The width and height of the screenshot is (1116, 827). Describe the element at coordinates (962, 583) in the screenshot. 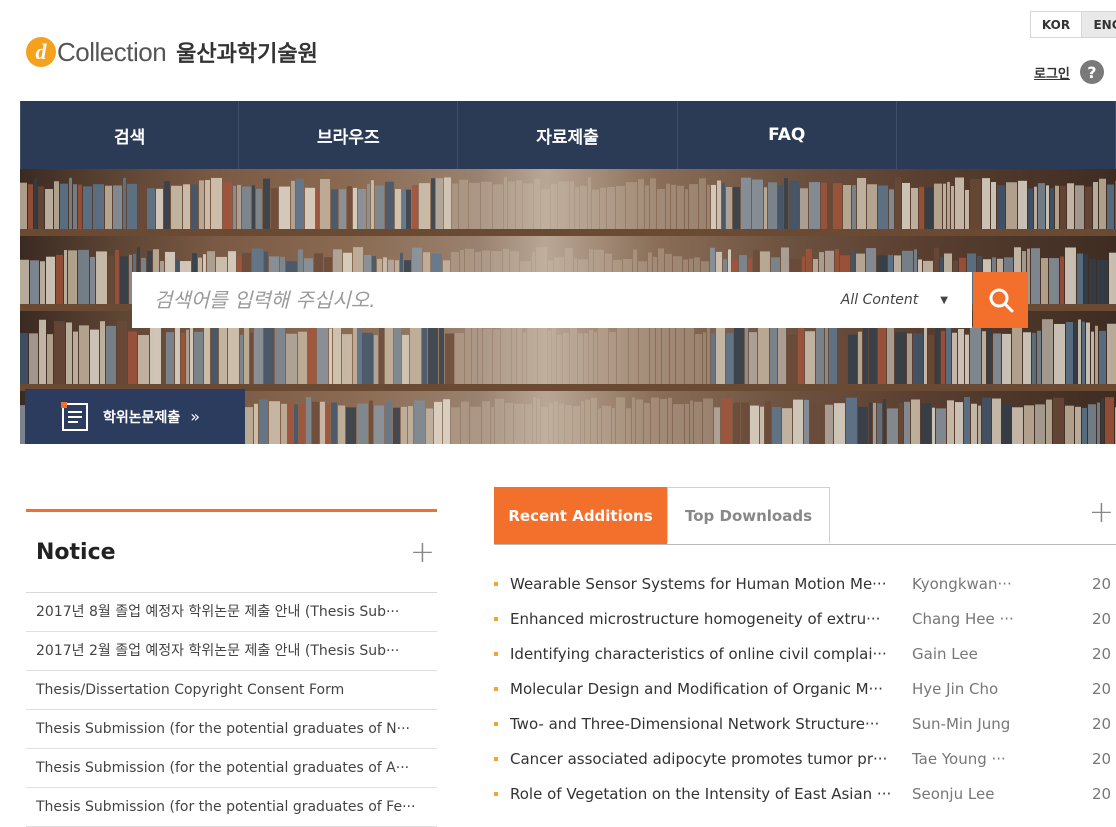

I see `item-author: Kyongkwan···` at that location.